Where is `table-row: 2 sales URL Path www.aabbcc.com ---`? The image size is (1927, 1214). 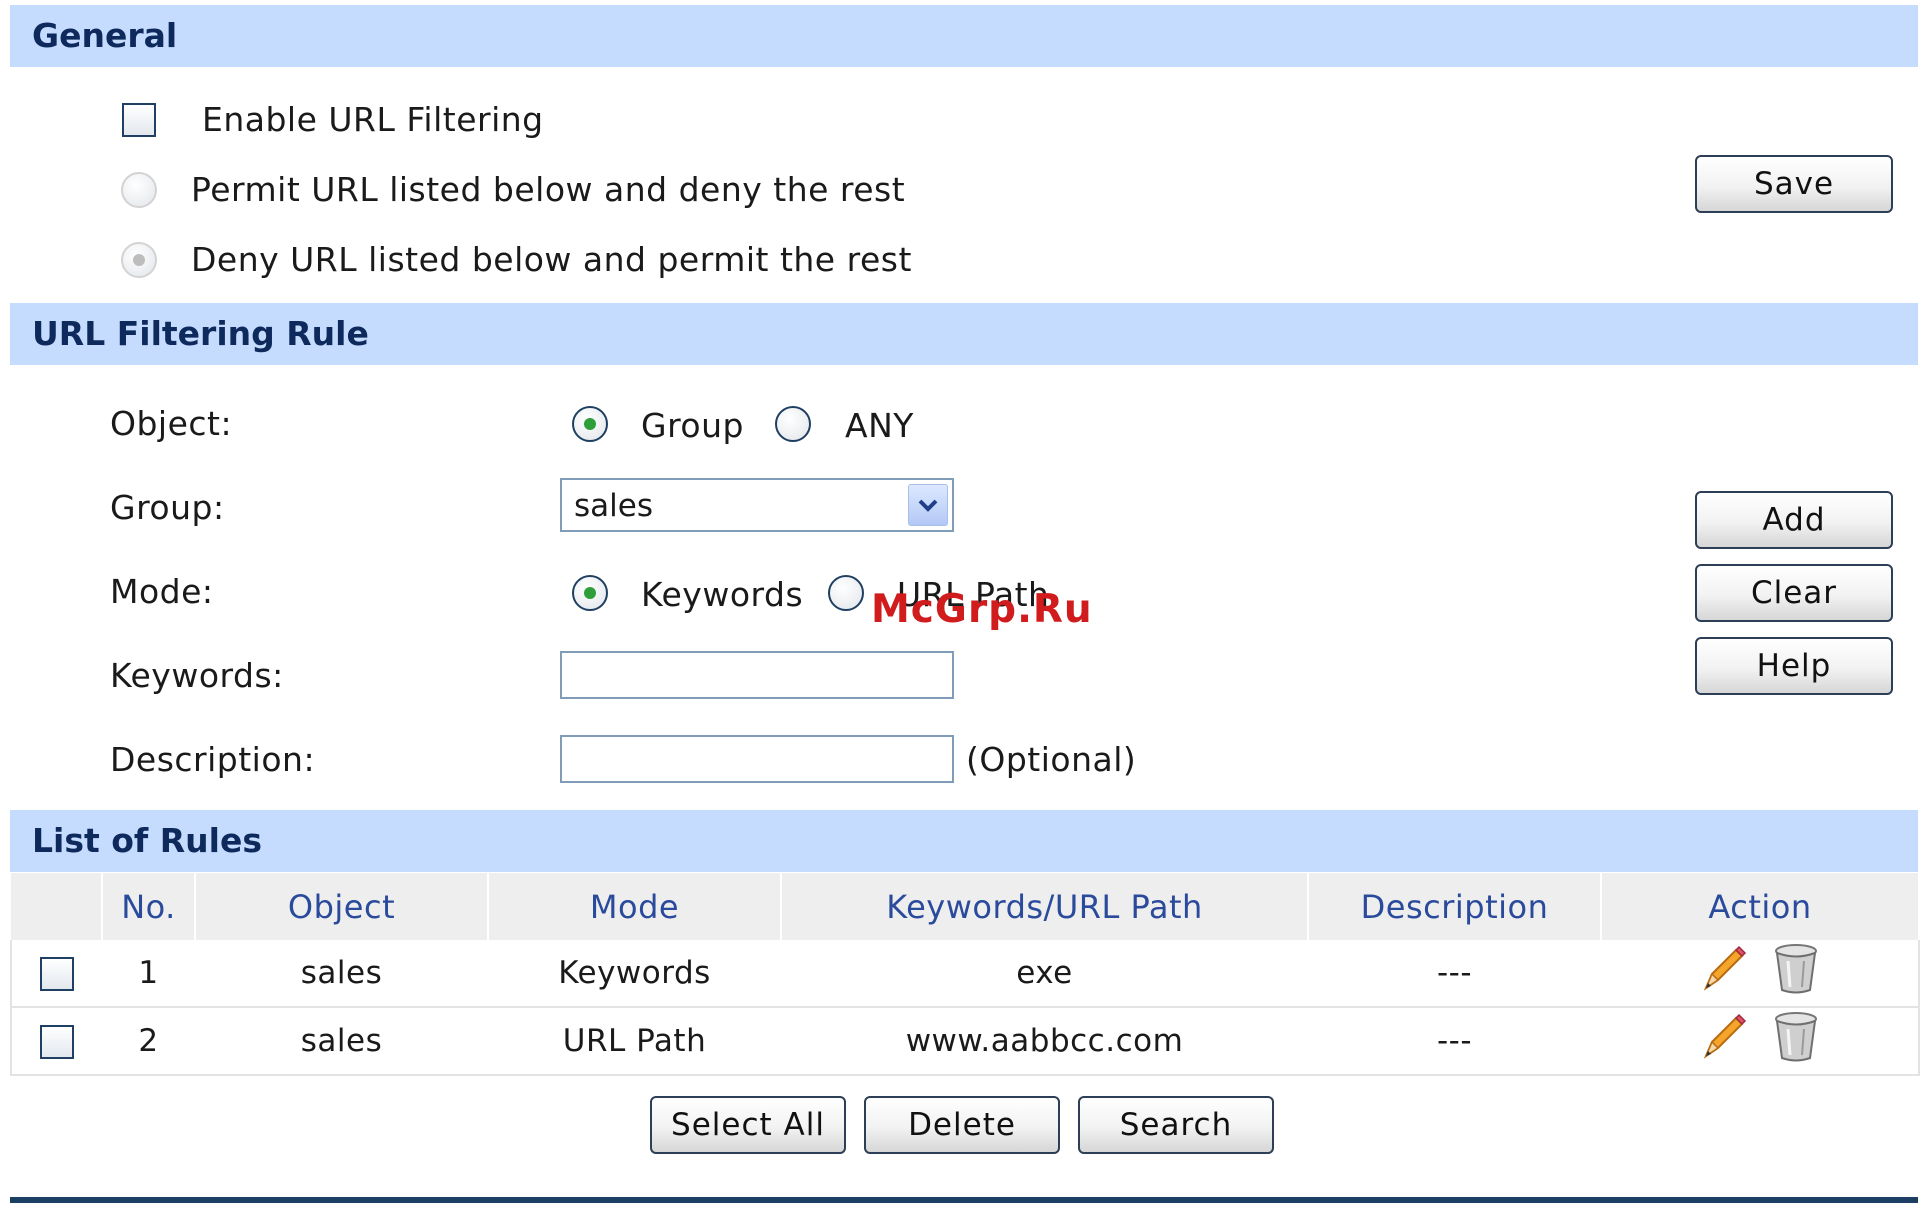
table-row: 2 sales URL Path www.aabbcc.com --- is located at coordinates (965, 1041).